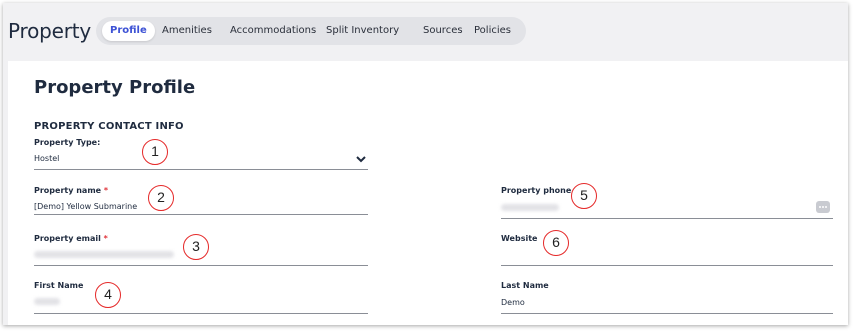 Image resolution: width=855 pixels, height=333 pixels. I want to click on tab-split-inventory: Split Inventory, so click(362, 31).